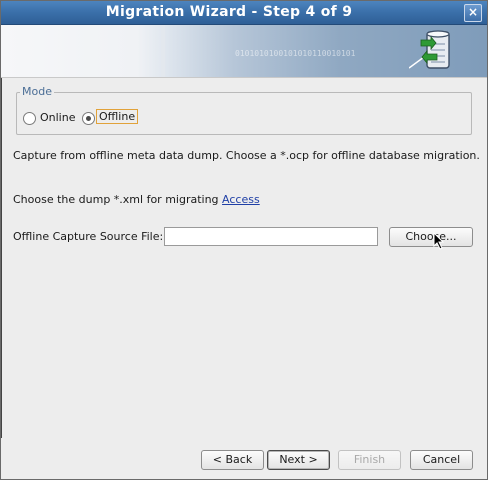  I want to click on title-bar: Migration Wizard - Step 4 of 9 ×, so click(244, 13).